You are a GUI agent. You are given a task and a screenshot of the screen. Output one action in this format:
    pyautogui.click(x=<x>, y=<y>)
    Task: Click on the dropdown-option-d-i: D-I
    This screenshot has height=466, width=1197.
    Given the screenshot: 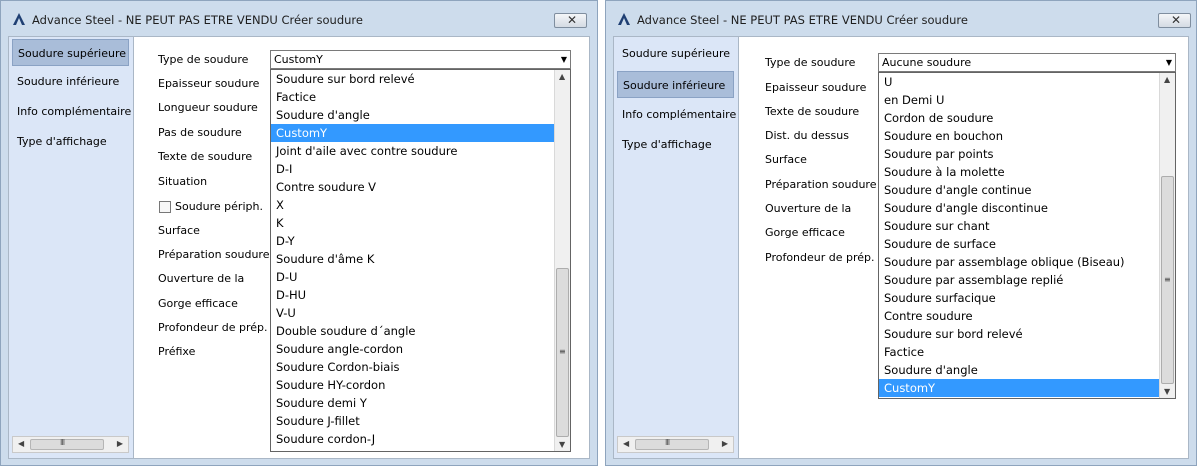 What is the action you would take?
    pyautogui.click(x=413, y=169)
    